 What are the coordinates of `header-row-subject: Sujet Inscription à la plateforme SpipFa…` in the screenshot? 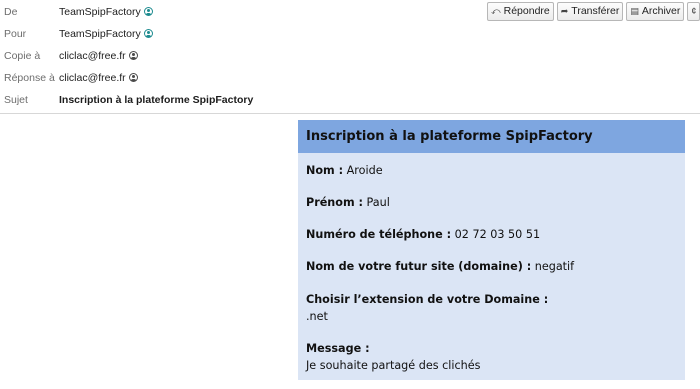 It's located at (240, 100).